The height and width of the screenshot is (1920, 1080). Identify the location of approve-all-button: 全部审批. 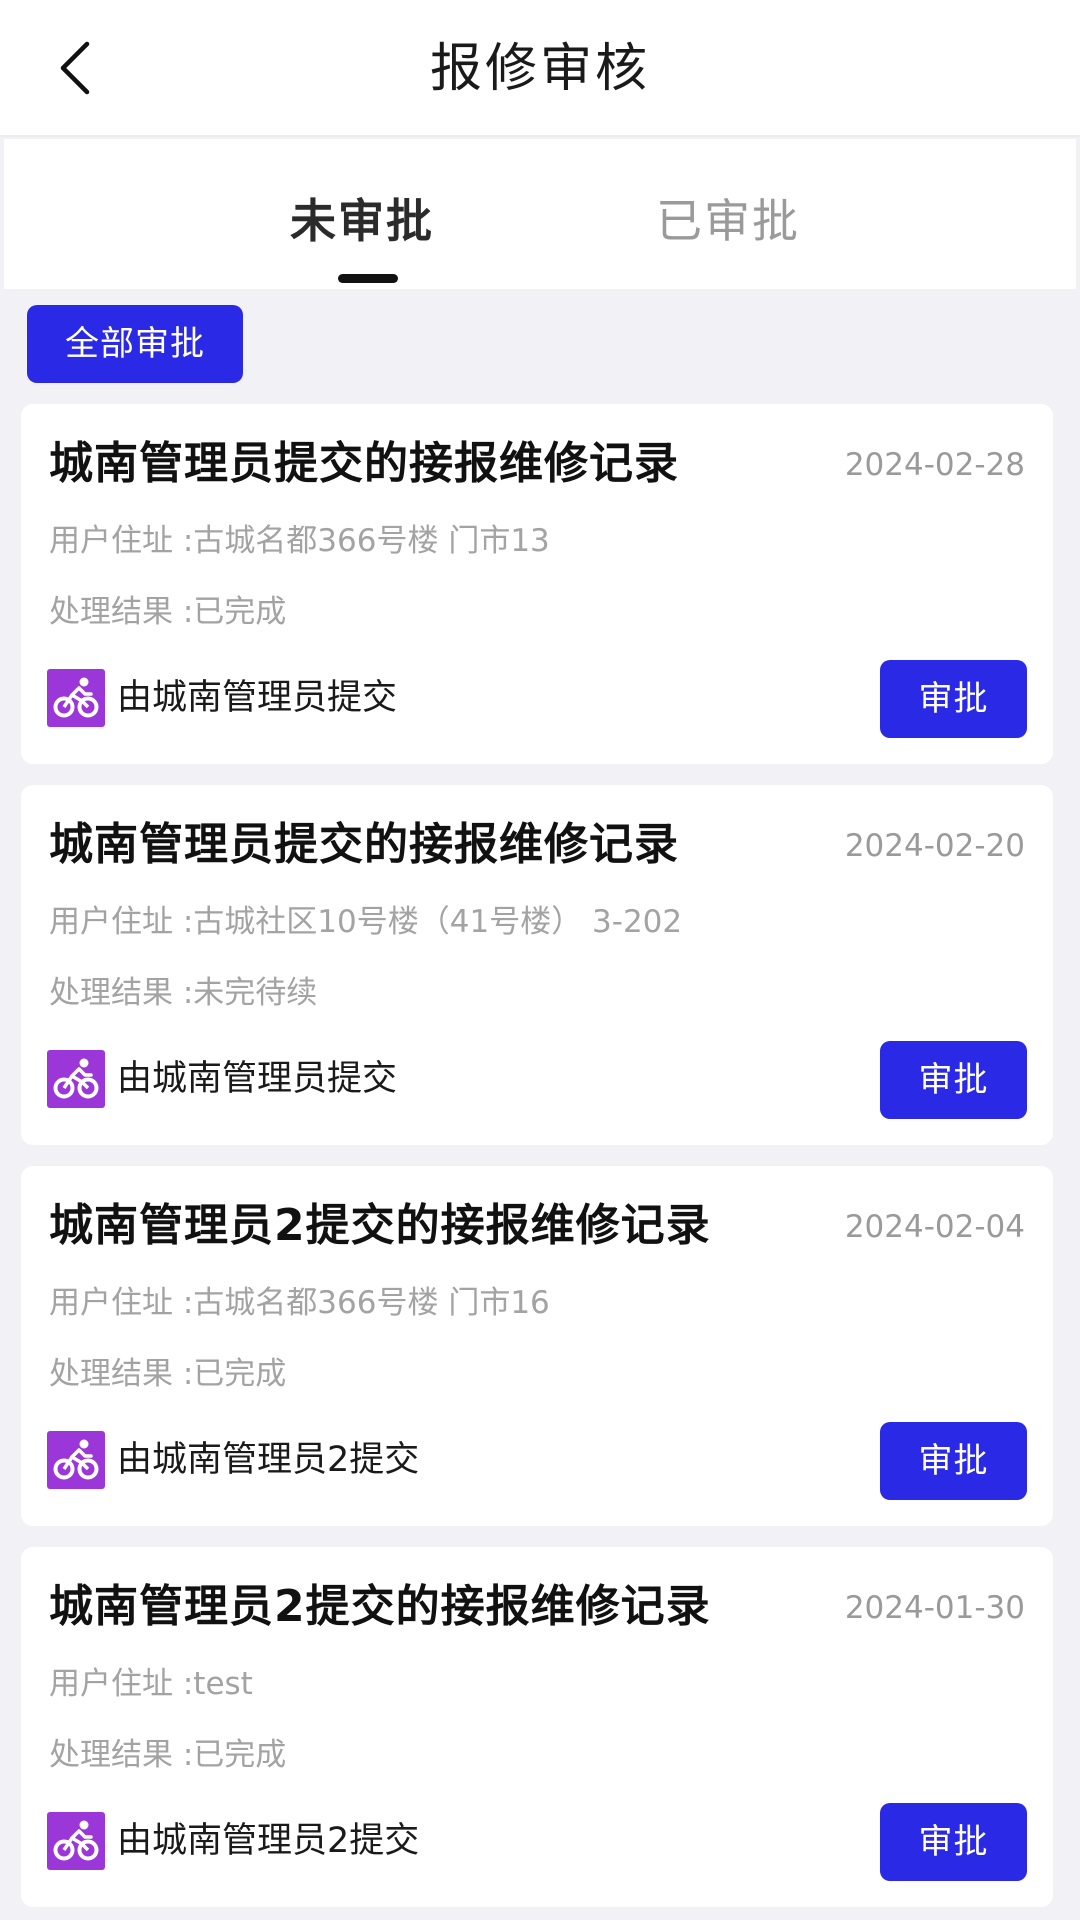
(135, 344).